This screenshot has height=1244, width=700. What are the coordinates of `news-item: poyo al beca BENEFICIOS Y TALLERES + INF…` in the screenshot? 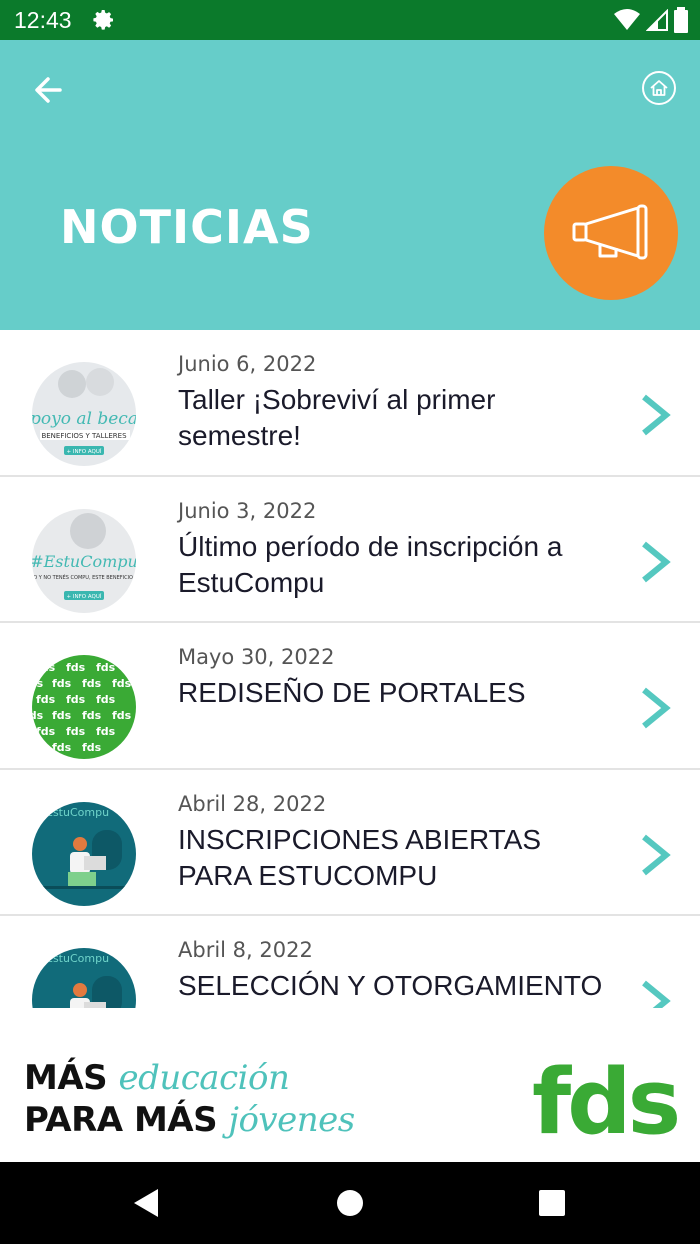 It's located at (350, 403).